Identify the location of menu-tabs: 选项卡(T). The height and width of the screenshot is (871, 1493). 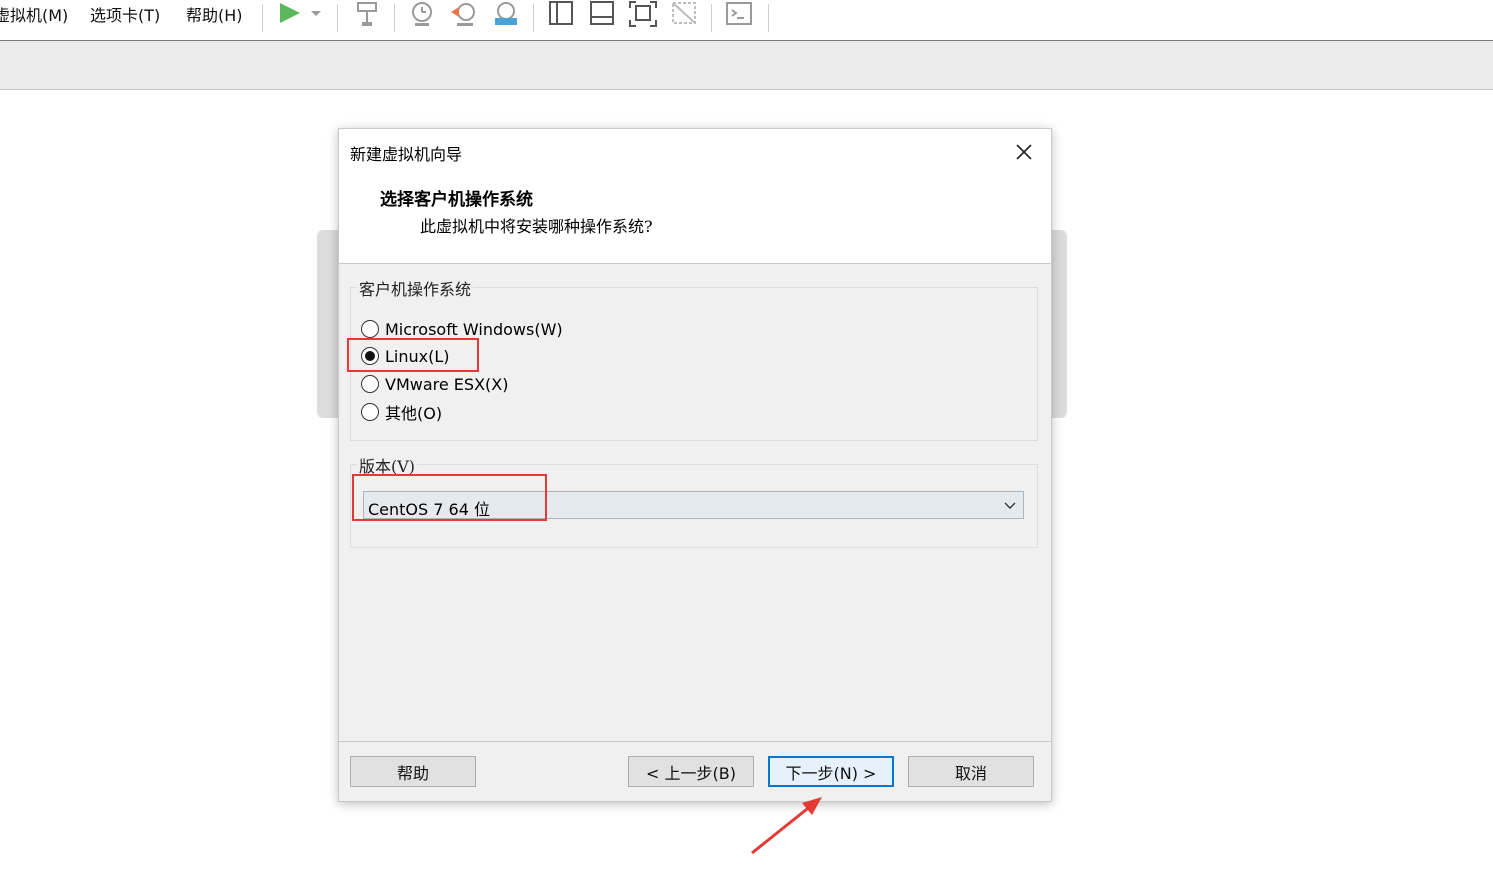
(125, 14).